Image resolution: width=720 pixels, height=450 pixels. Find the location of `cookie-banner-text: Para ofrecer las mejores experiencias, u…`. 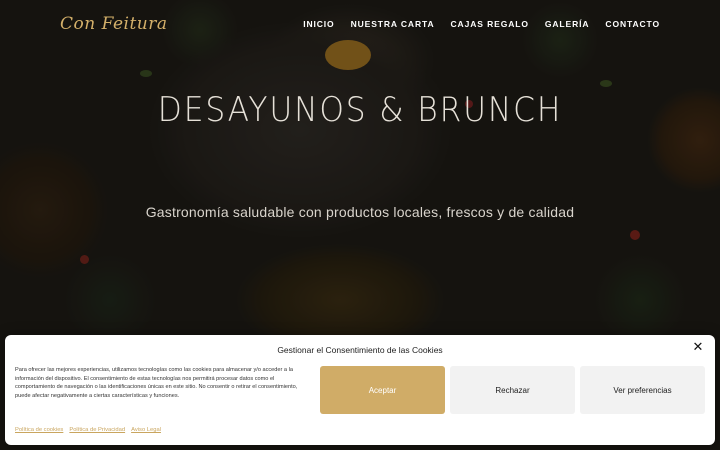

cookie-banner-text: Para ofrecer las mejores experiencias, u… is located at coordinates (156, 383).